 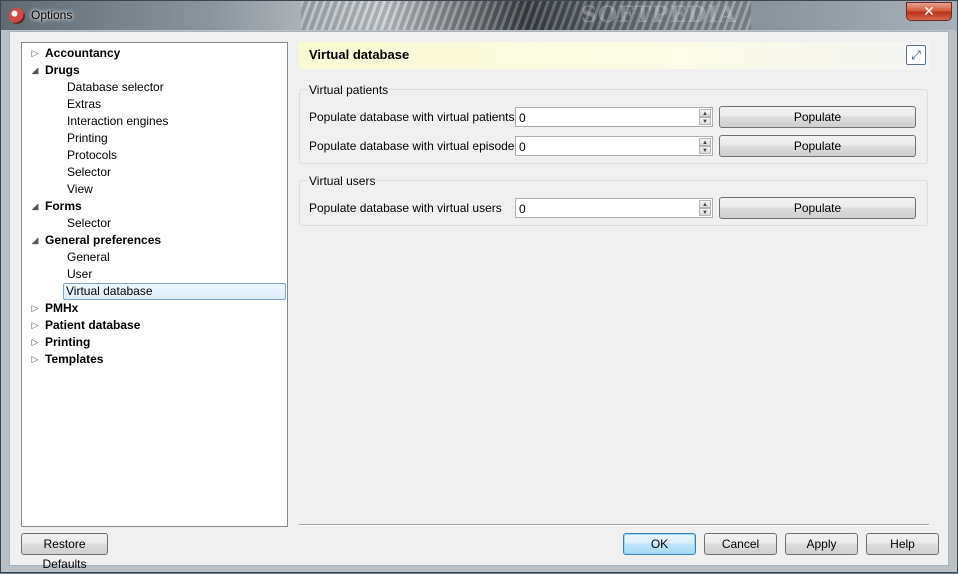 I want to click on users-count-spinbox: 0 ▲ ▼, so click(x=614, y=208).